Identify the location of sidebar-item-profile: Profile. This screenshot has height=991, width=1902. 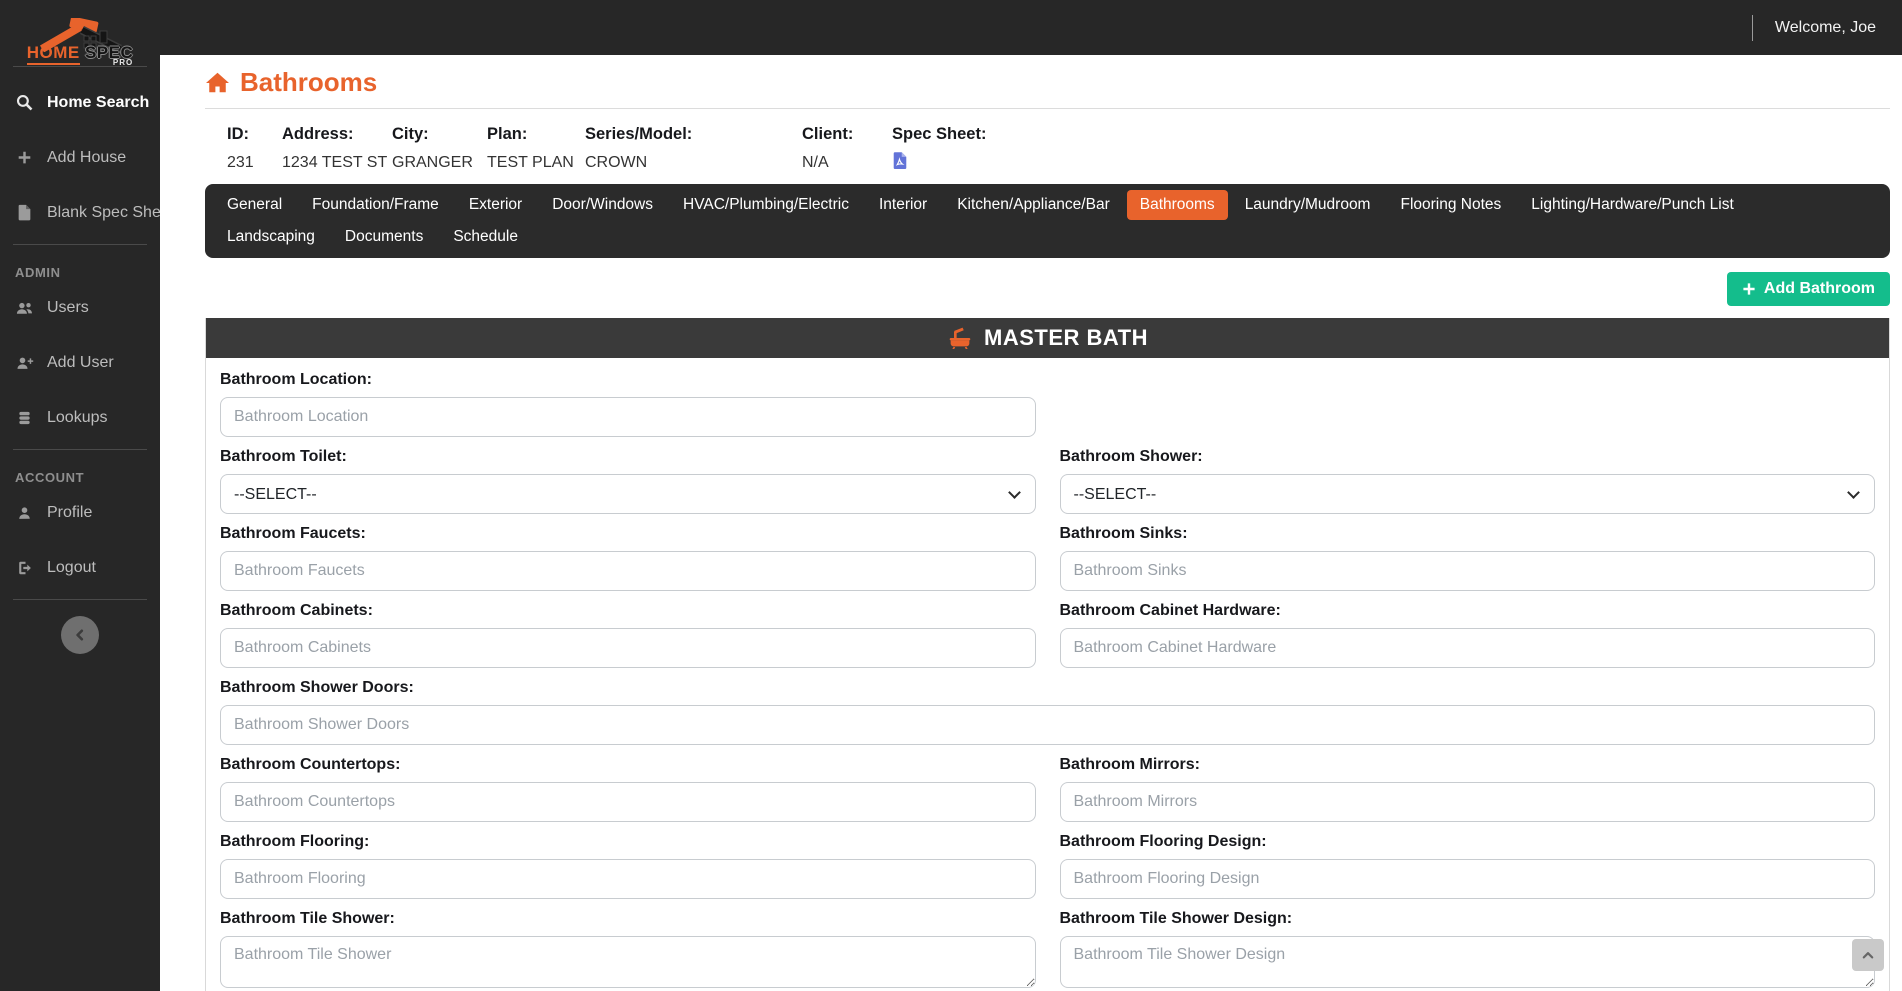
(80, 512).